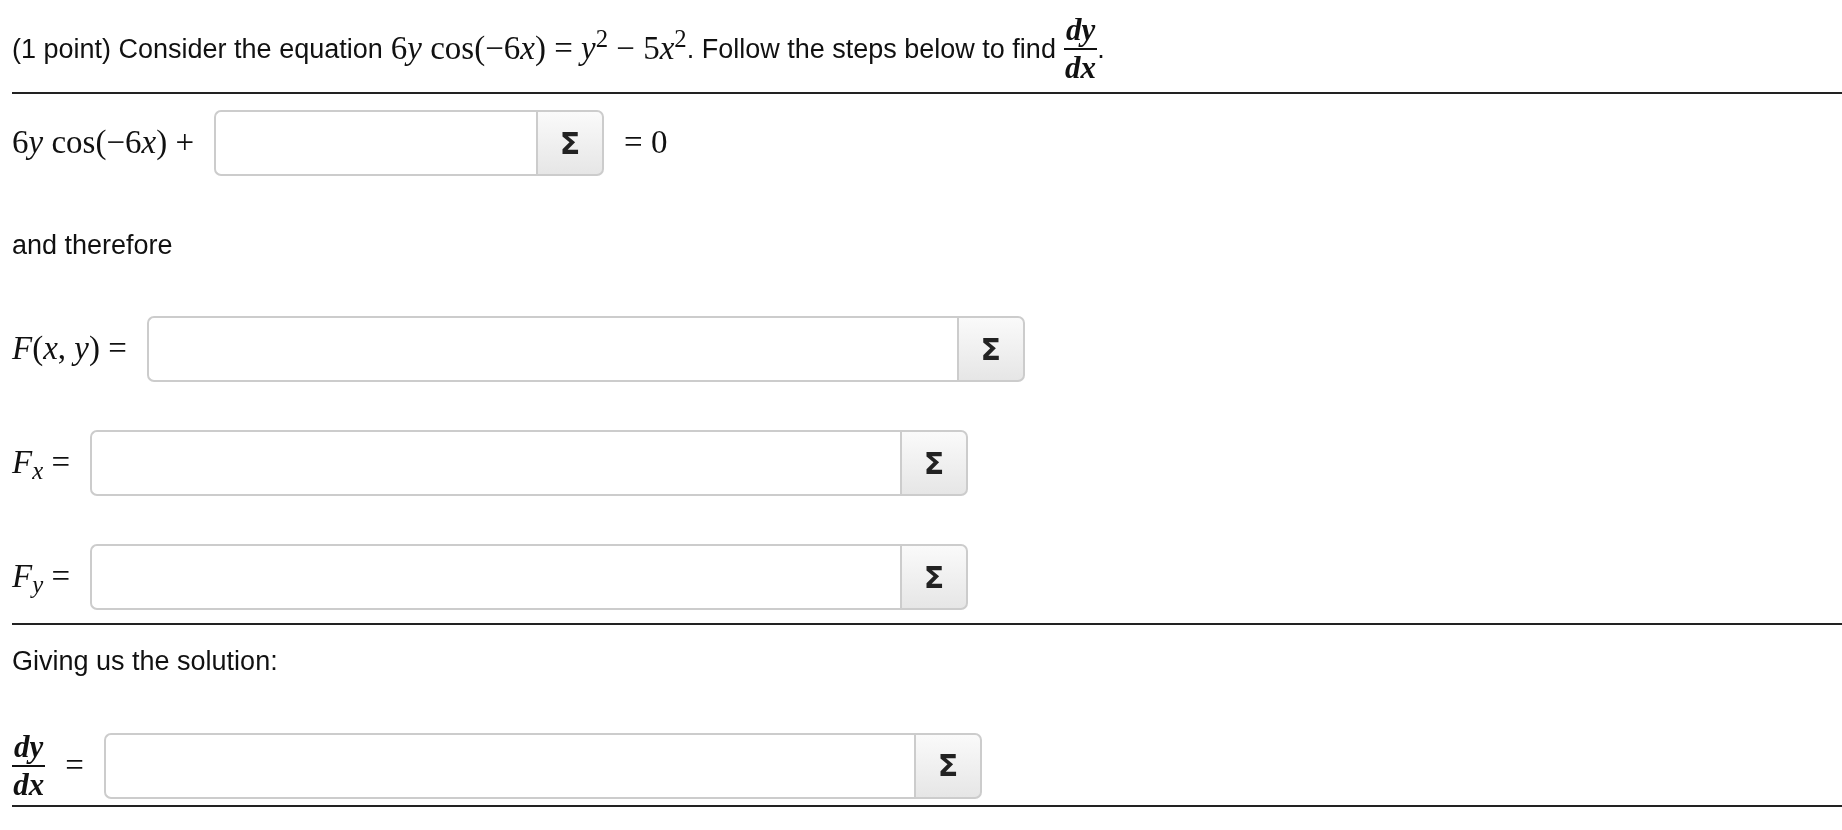  I want to click on question-text: (1 point) Consider the equation, so click(197, 49).